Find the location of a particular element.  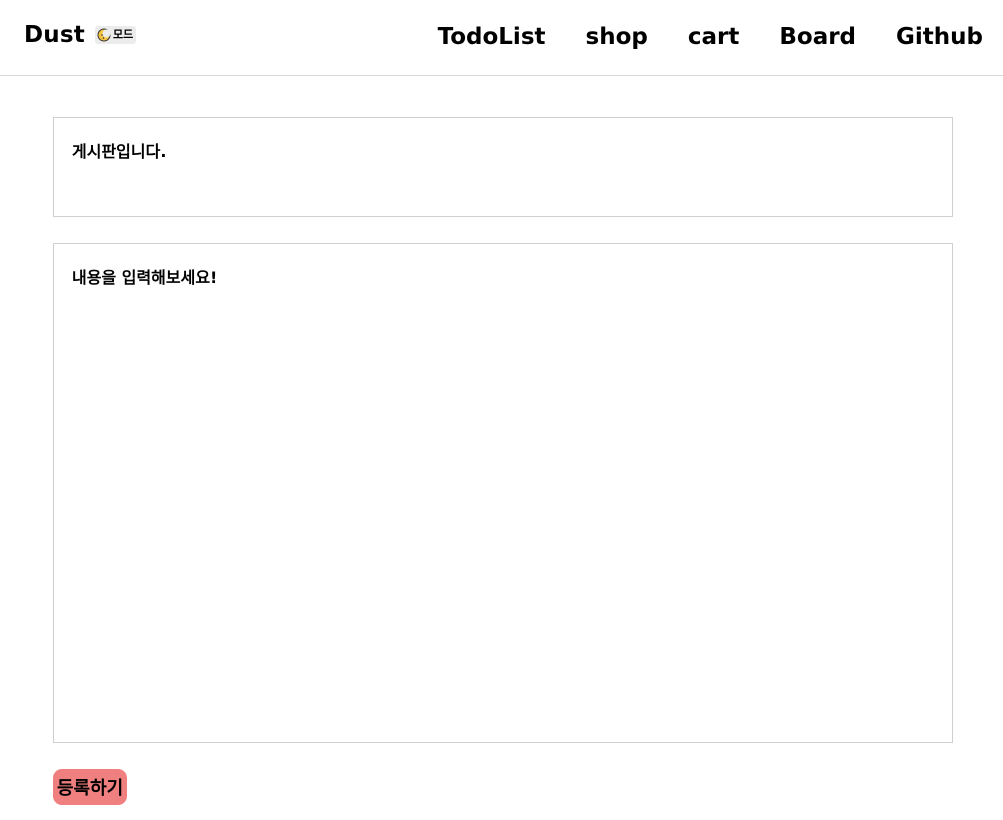

nav-link-cart: cart is located at coordinates (714, 37).